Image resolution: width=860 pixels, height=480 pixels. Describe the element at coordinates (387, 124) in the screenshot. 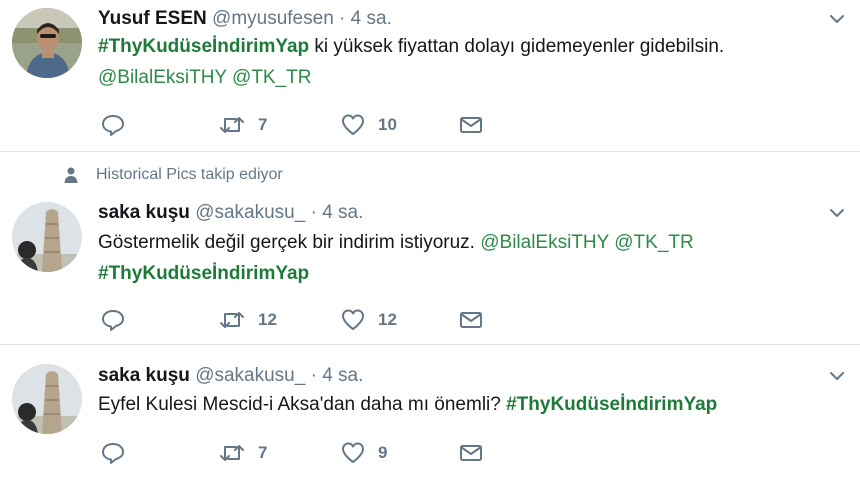

I see `like-count: 10` at that location.